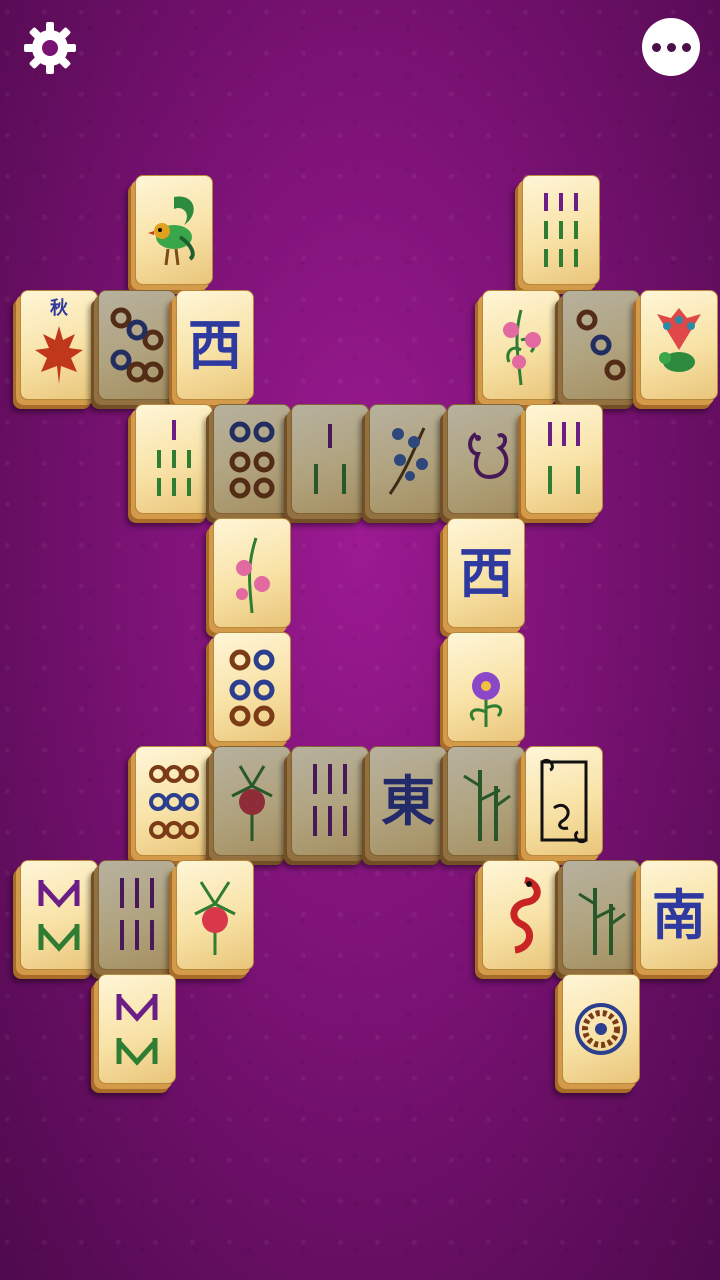 This screenshot has height=1280, width=720. I want to click on bamboo-5-icon, so click(564, 458).